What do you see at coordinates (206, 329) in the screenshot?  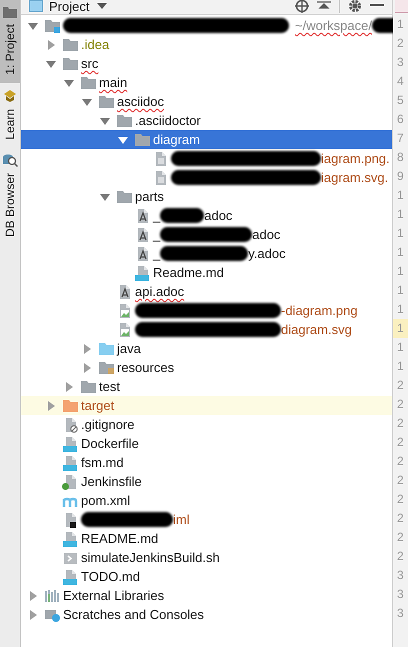 I see `tree-item: diagram.svg` at bounding box center [206, 329].